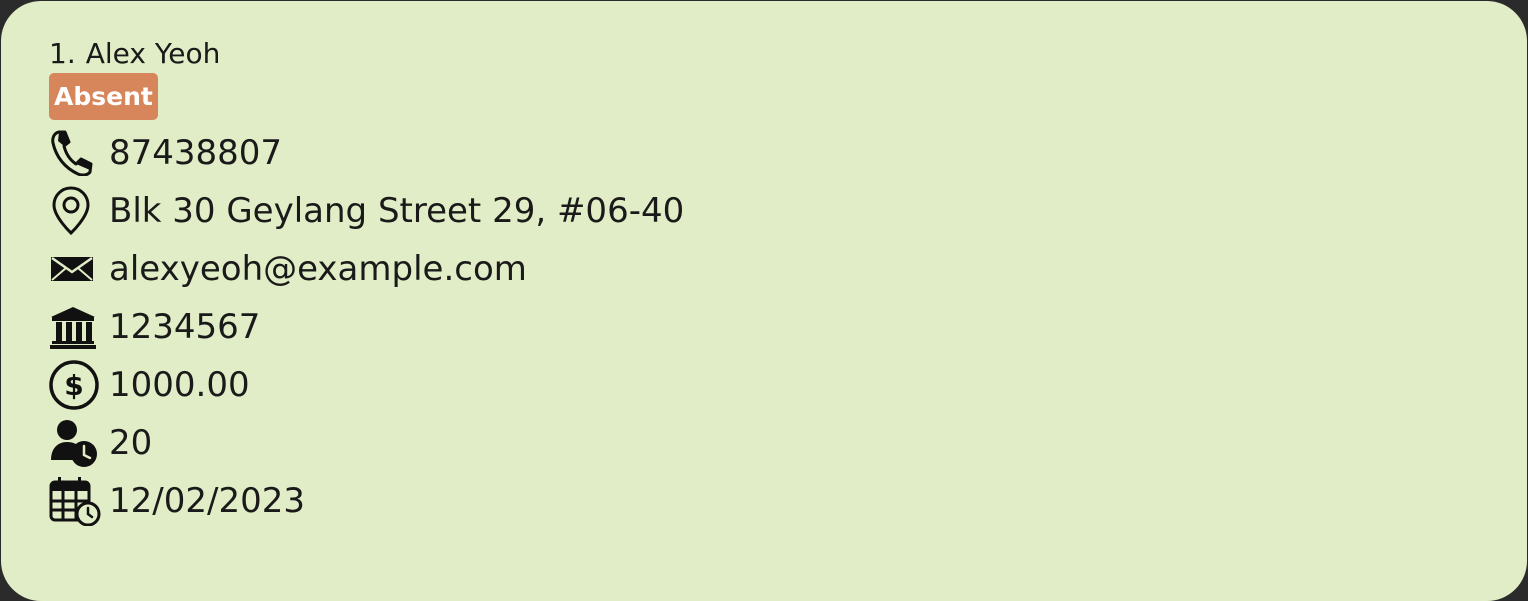 This screenshot has width=1528, height=601. What do you see at coordinates (75, 443) in the screenshot?
I see `person-clock-icon` at bounding box center [75, 443].